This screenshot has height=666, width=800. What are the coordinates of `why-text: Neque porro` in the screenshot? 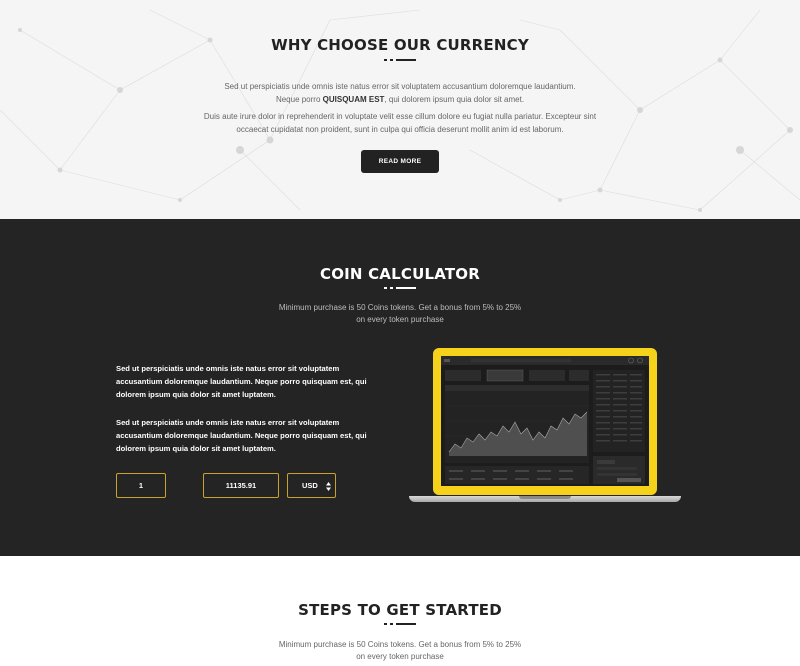 It's located at (299, 99).